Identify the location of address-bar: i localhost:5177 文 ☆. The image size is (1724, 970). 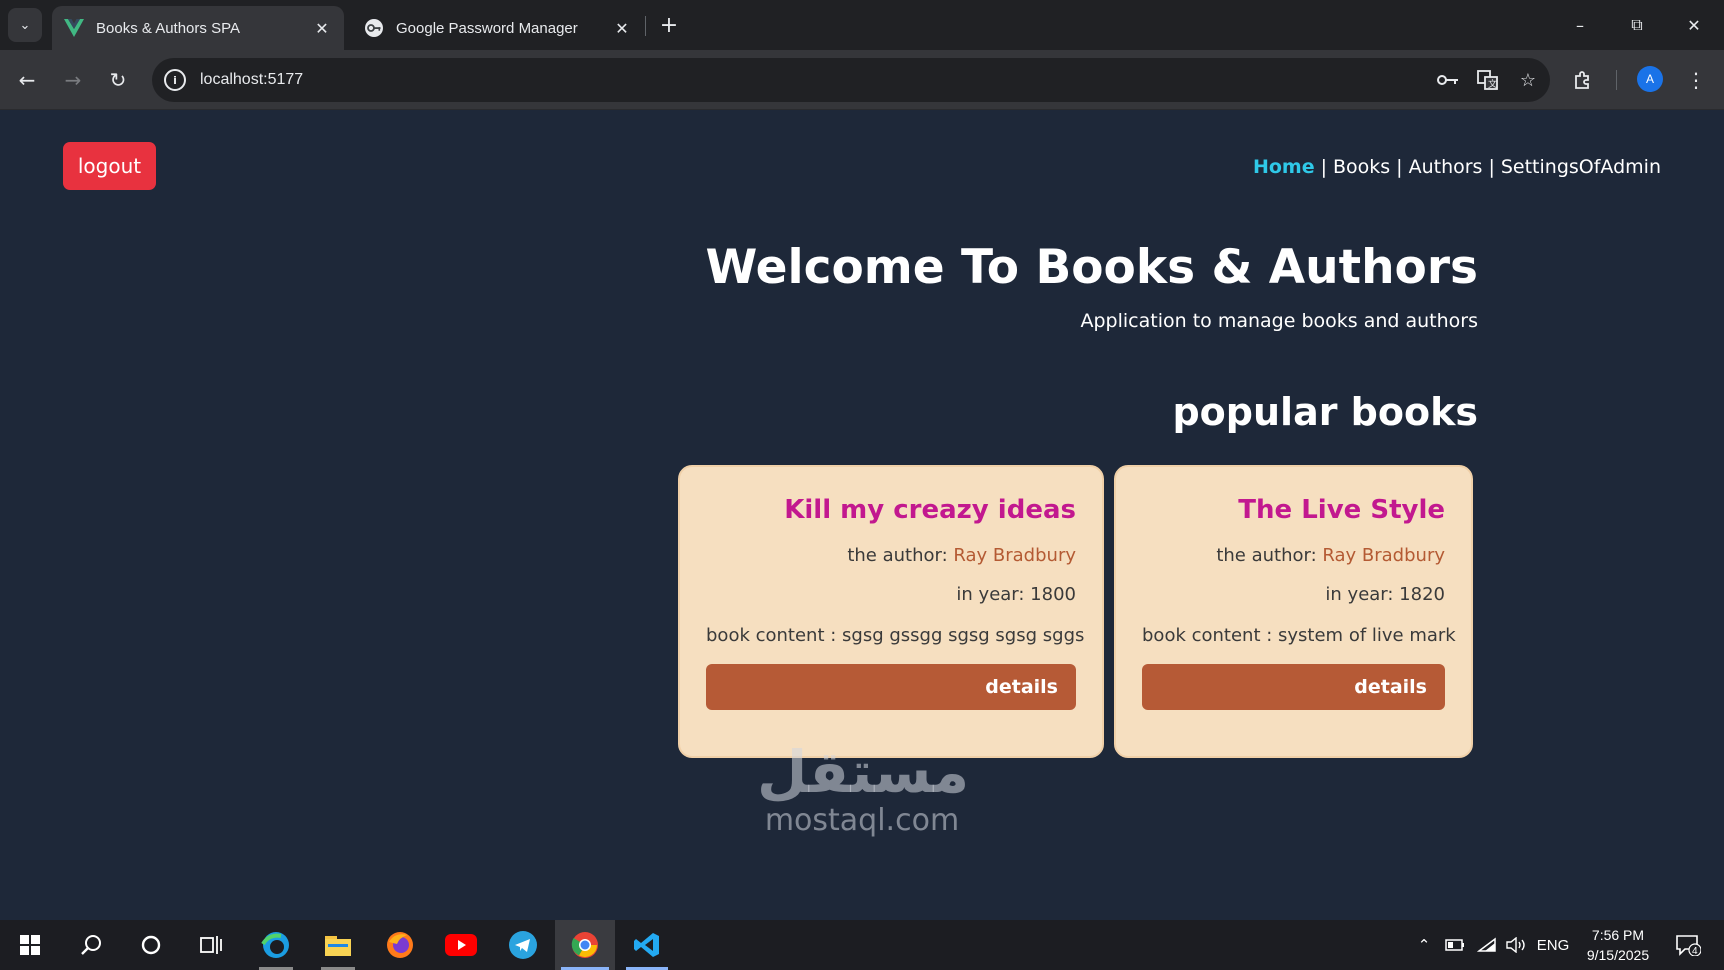
(851, 80).